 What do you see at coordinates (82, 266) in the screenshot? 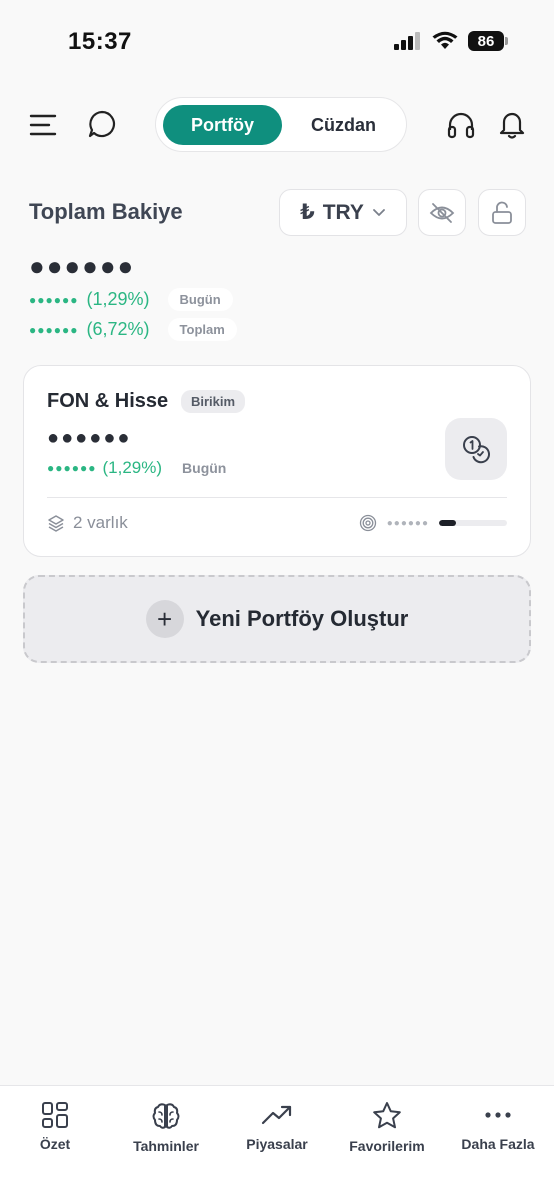
I see `balance-masked-value: ●●●●●●` at bounding box center [82, 266].